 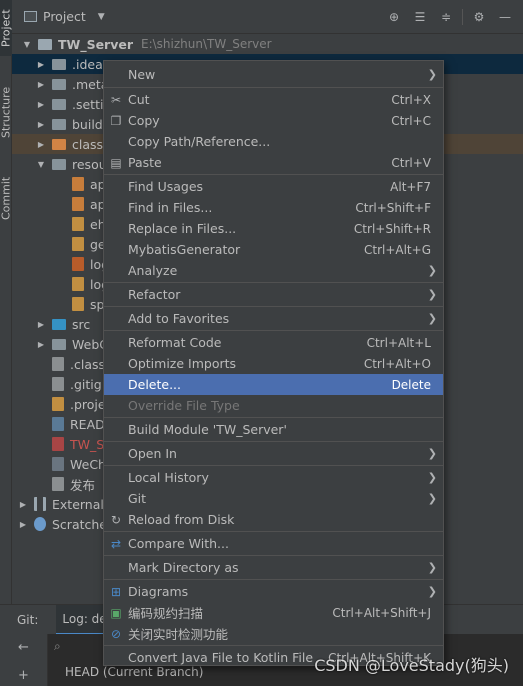 What do you see at coordinates (89, 164) in the screenshot?
I see `tree-label: resou` at bounding box center [89, 164].